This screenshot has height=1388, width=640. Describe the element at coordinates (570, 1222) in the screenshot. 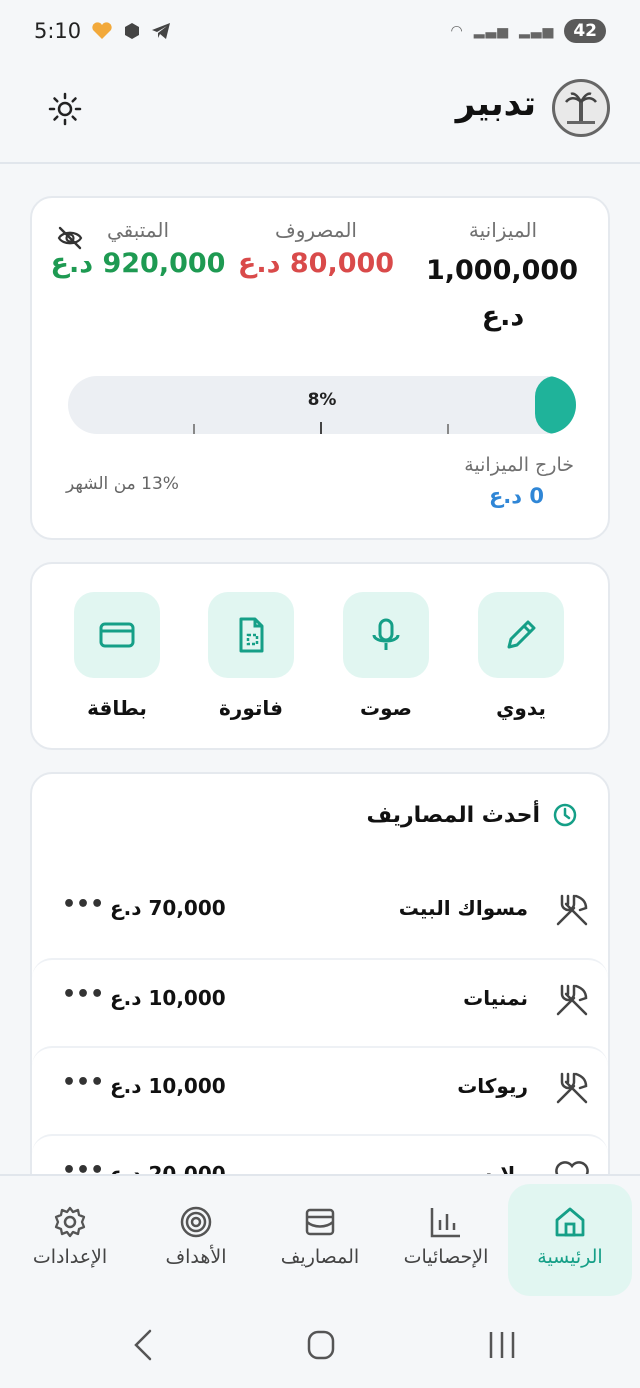

I see `home-icon` at that location.